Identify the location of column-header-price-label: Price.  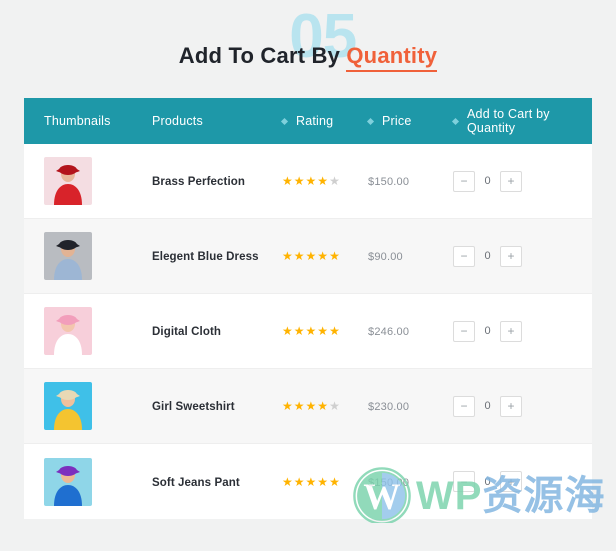
(397, 121).